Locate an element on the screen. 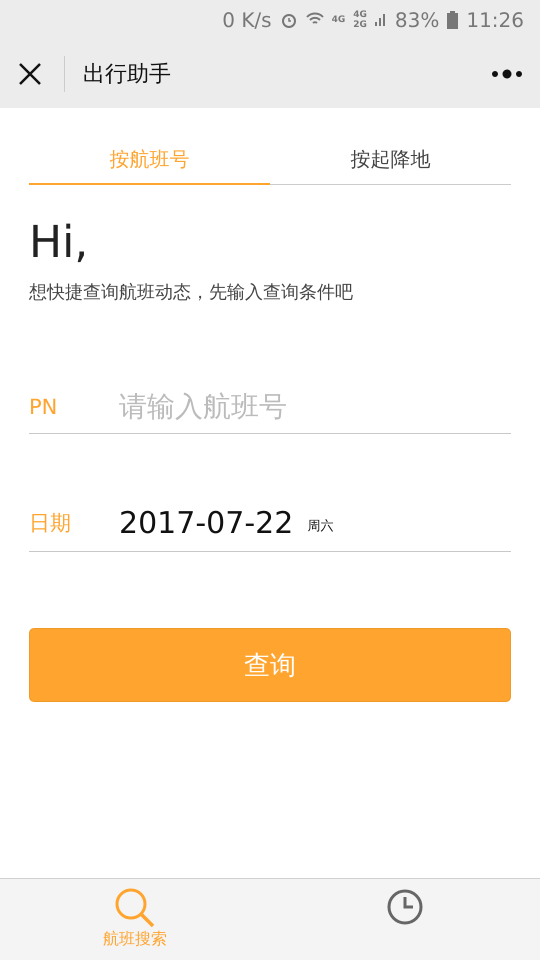 Image resolution: width=540 pixels, height=960 pixels. clock-time: 11:26 is located at coordinates (495, 20).